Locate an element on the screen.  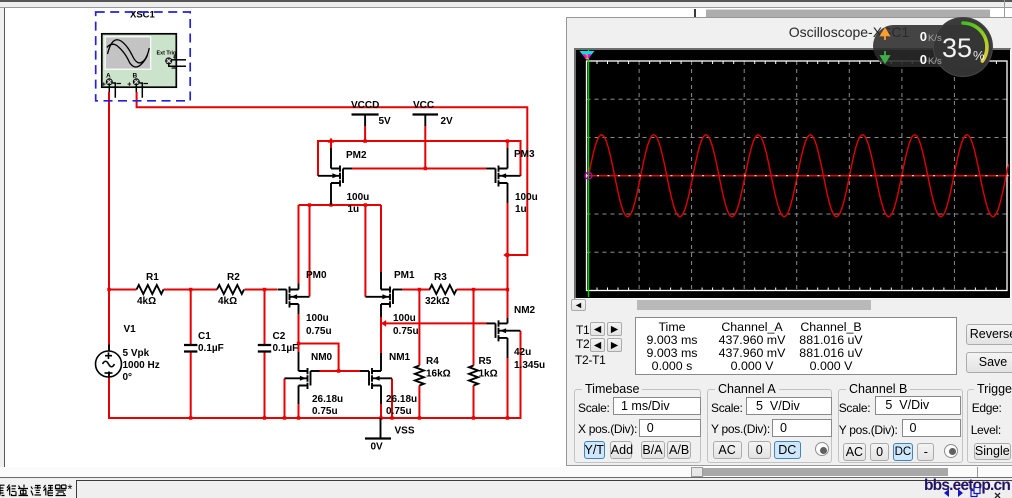
svg-text: VCC is located at coordinates (423, 105).